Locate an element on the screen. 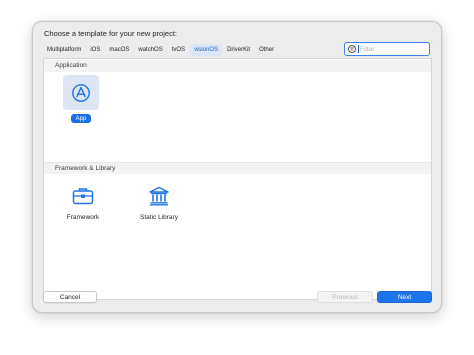  next-button: Next is located at coordinates (404, 297).